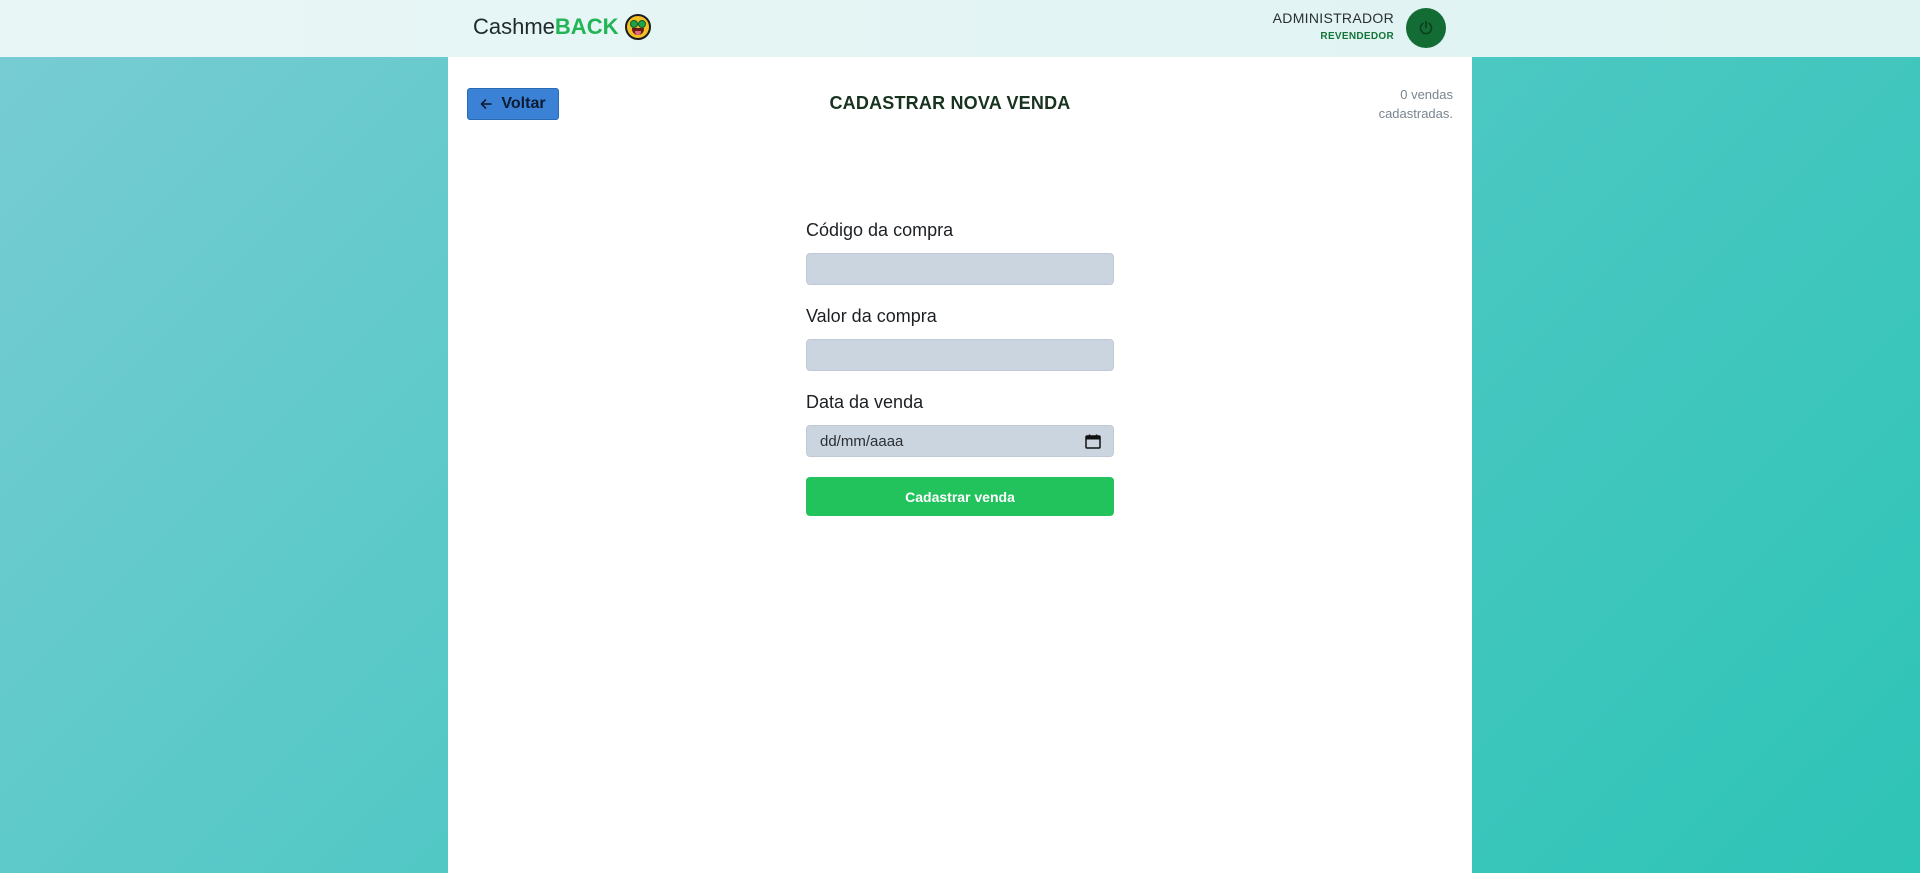  What do you see at coordinates (880, 230) in the screenshot?
I see `purchase-code-label: Código da compra` at bounding box center [880, 230].